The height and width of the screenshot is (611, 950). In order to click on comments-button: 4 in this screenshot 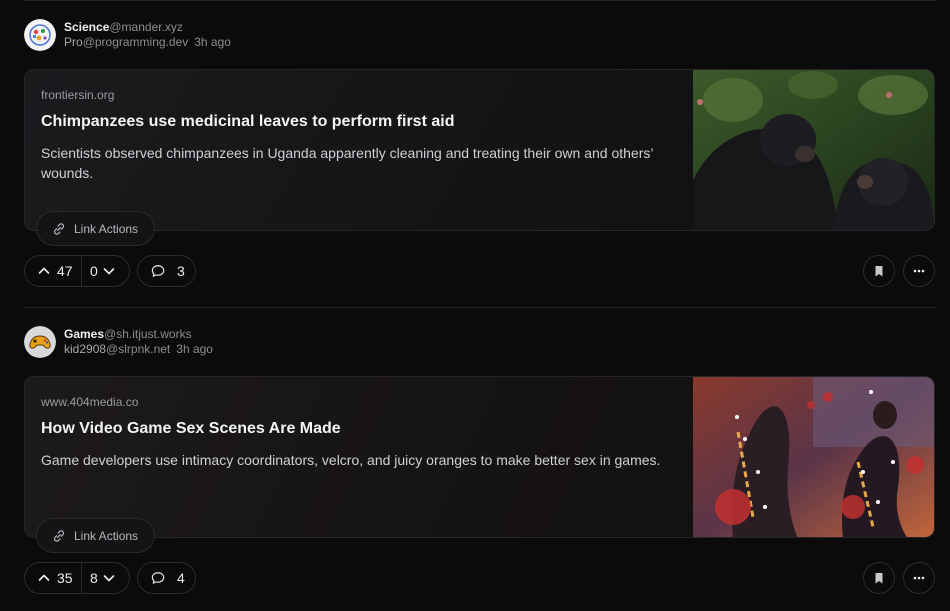, I will do `click(166, 578)`.